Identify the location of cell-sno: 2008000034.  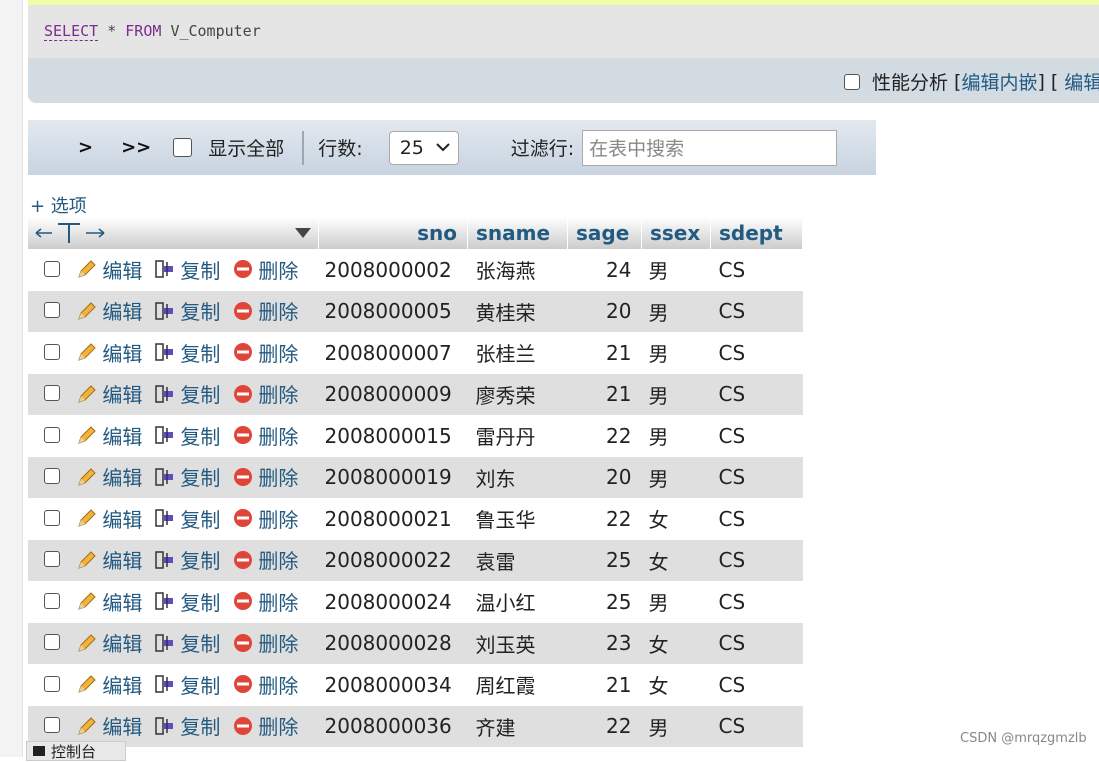
(393, 685).